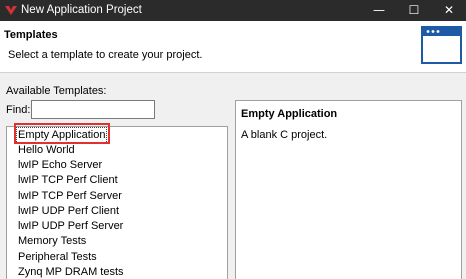 This screenshot has width=466, height=279. I want to click on close-button: ✕, so click(449, 10).